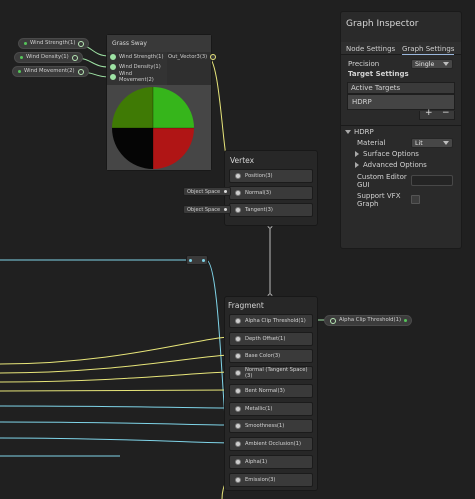 The width and height of the screenshot is (475, 499). What do you see at coordinates (259, 210) in the screenshot?
I see `slot-label: Tangent(3)` at bounding box center [259, 210].